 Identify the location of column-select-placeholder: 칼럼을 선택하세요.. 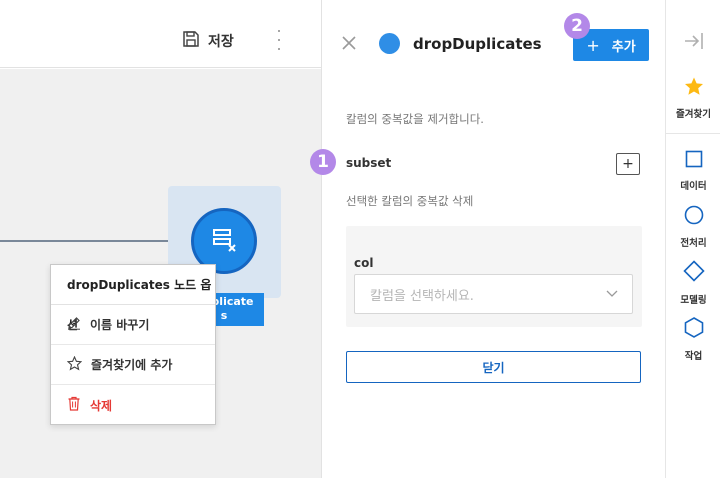
(422, 296).